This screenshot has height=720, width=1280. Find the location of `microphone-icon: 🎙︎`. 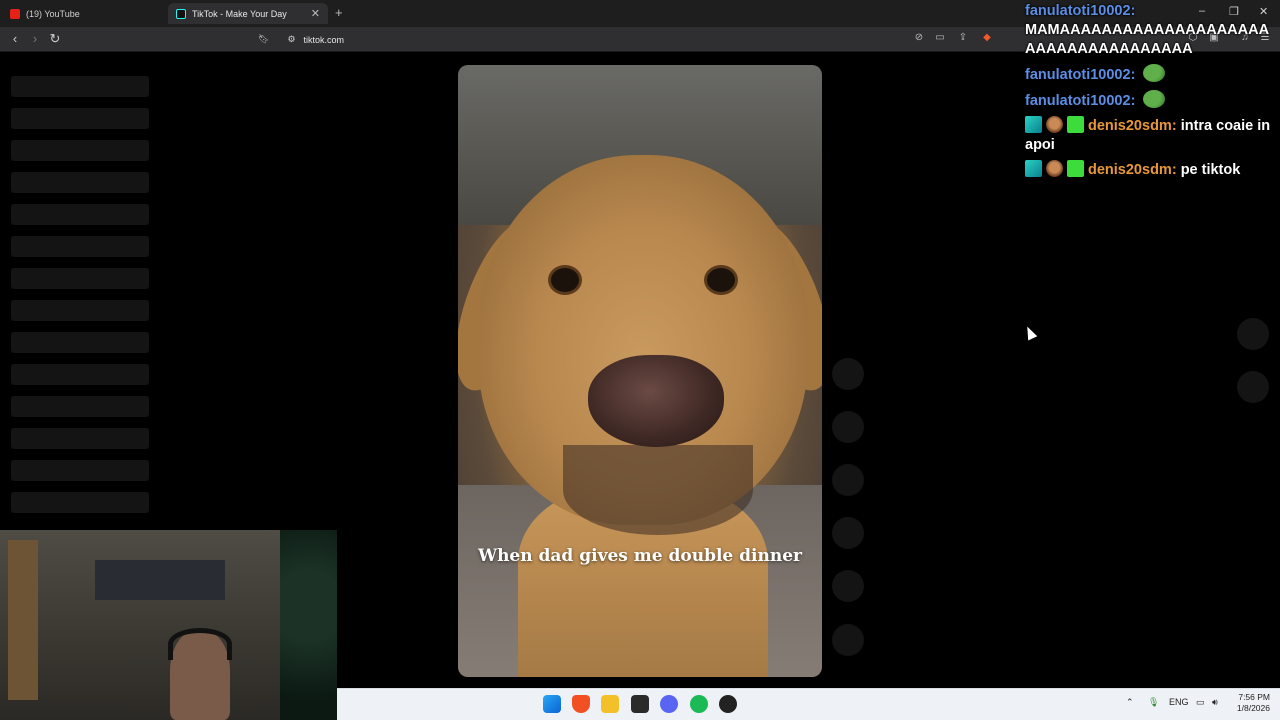

microphone-icon: 🎙︎ is located at coordinates (1153, 702).